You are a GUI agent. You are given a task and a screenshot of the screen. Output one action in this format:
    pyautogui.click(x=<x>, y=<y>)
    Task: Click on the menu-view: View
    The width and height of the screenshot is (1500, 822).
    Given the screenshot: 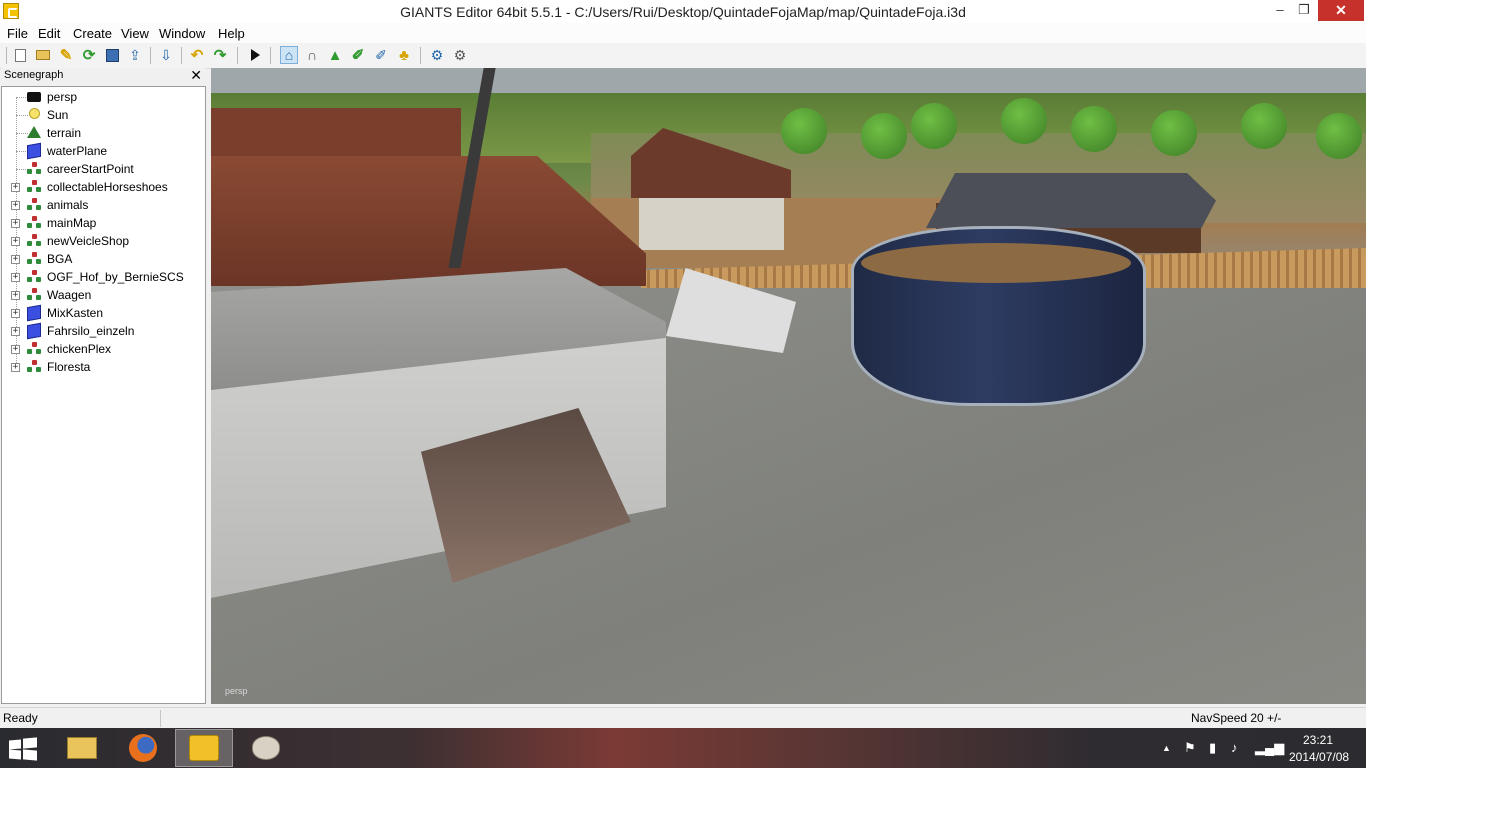 What is the action you would take?
    pyautogui.click(x=135, y=33)
    